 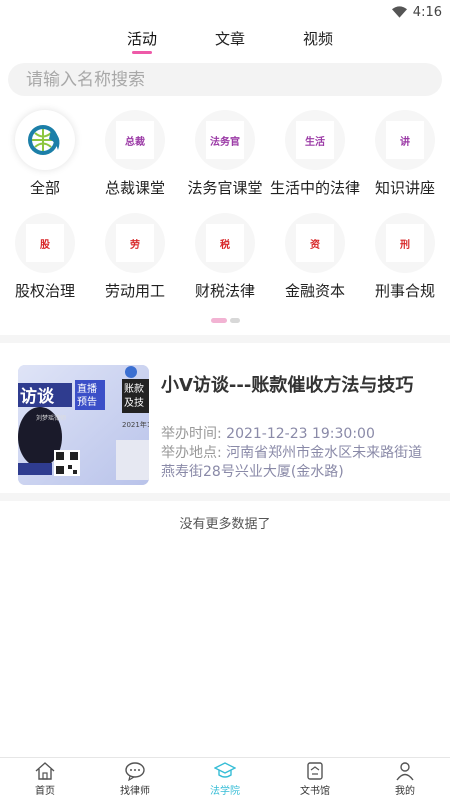 What do you see at coordinates (315, 791) in the screenshot?
I see `nav-label: 文书馆` at bounding box center [315, 791].